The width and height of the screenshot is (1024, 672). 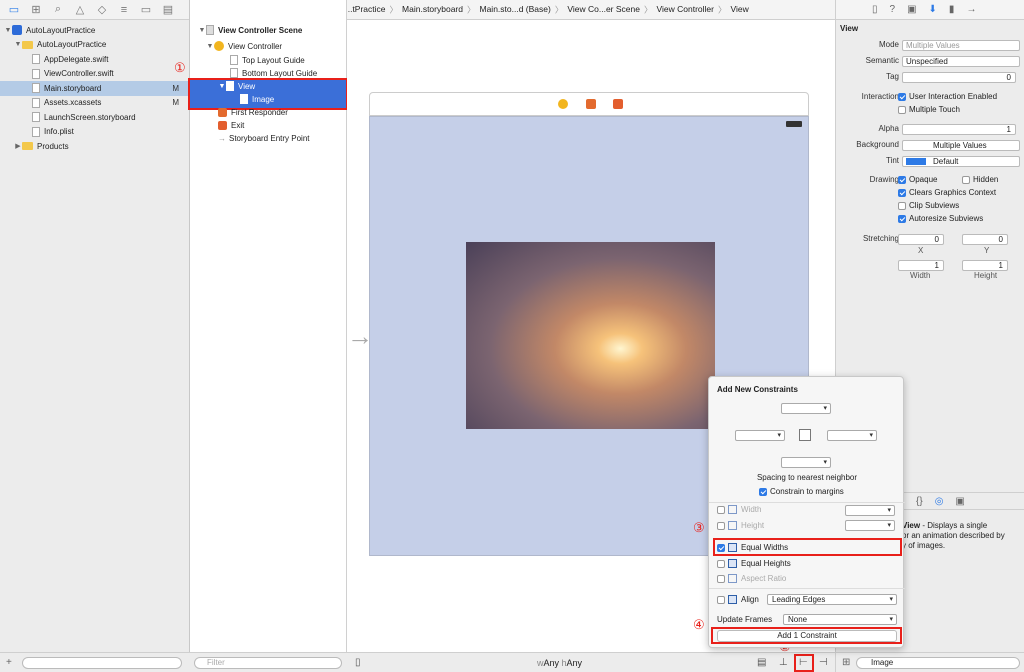 I want to click on file-icon, so click(x=36, y=59).